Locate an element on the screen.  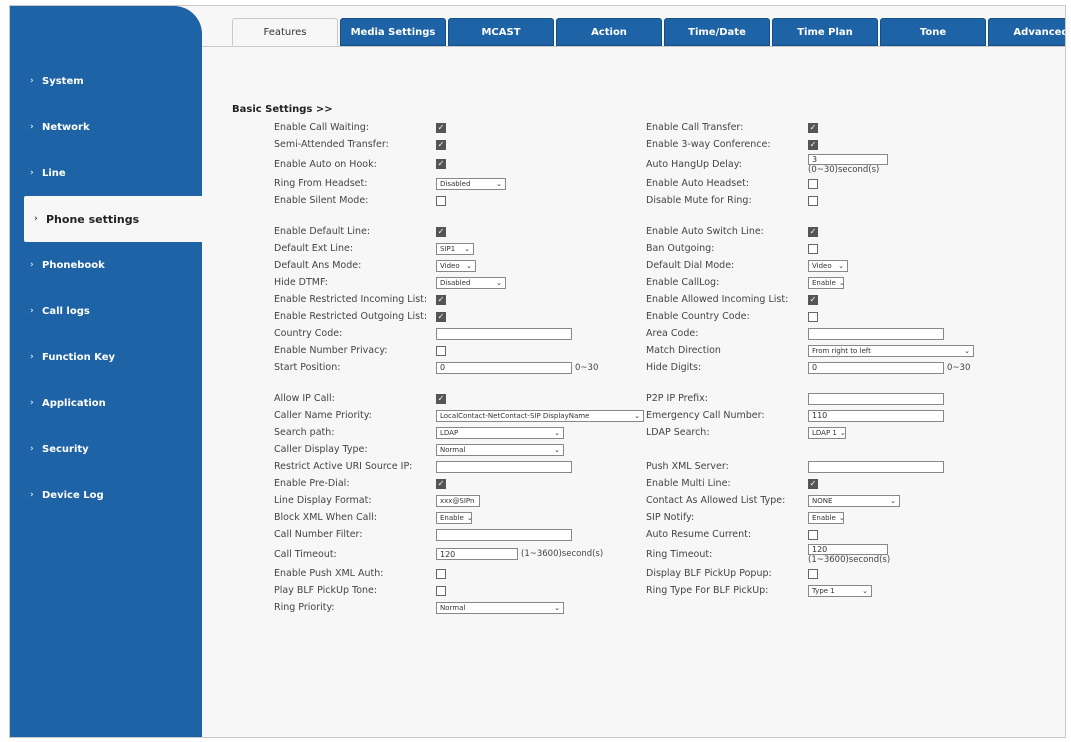
chevron-down-icon: ⌄ is located at coordinates (637, 415).